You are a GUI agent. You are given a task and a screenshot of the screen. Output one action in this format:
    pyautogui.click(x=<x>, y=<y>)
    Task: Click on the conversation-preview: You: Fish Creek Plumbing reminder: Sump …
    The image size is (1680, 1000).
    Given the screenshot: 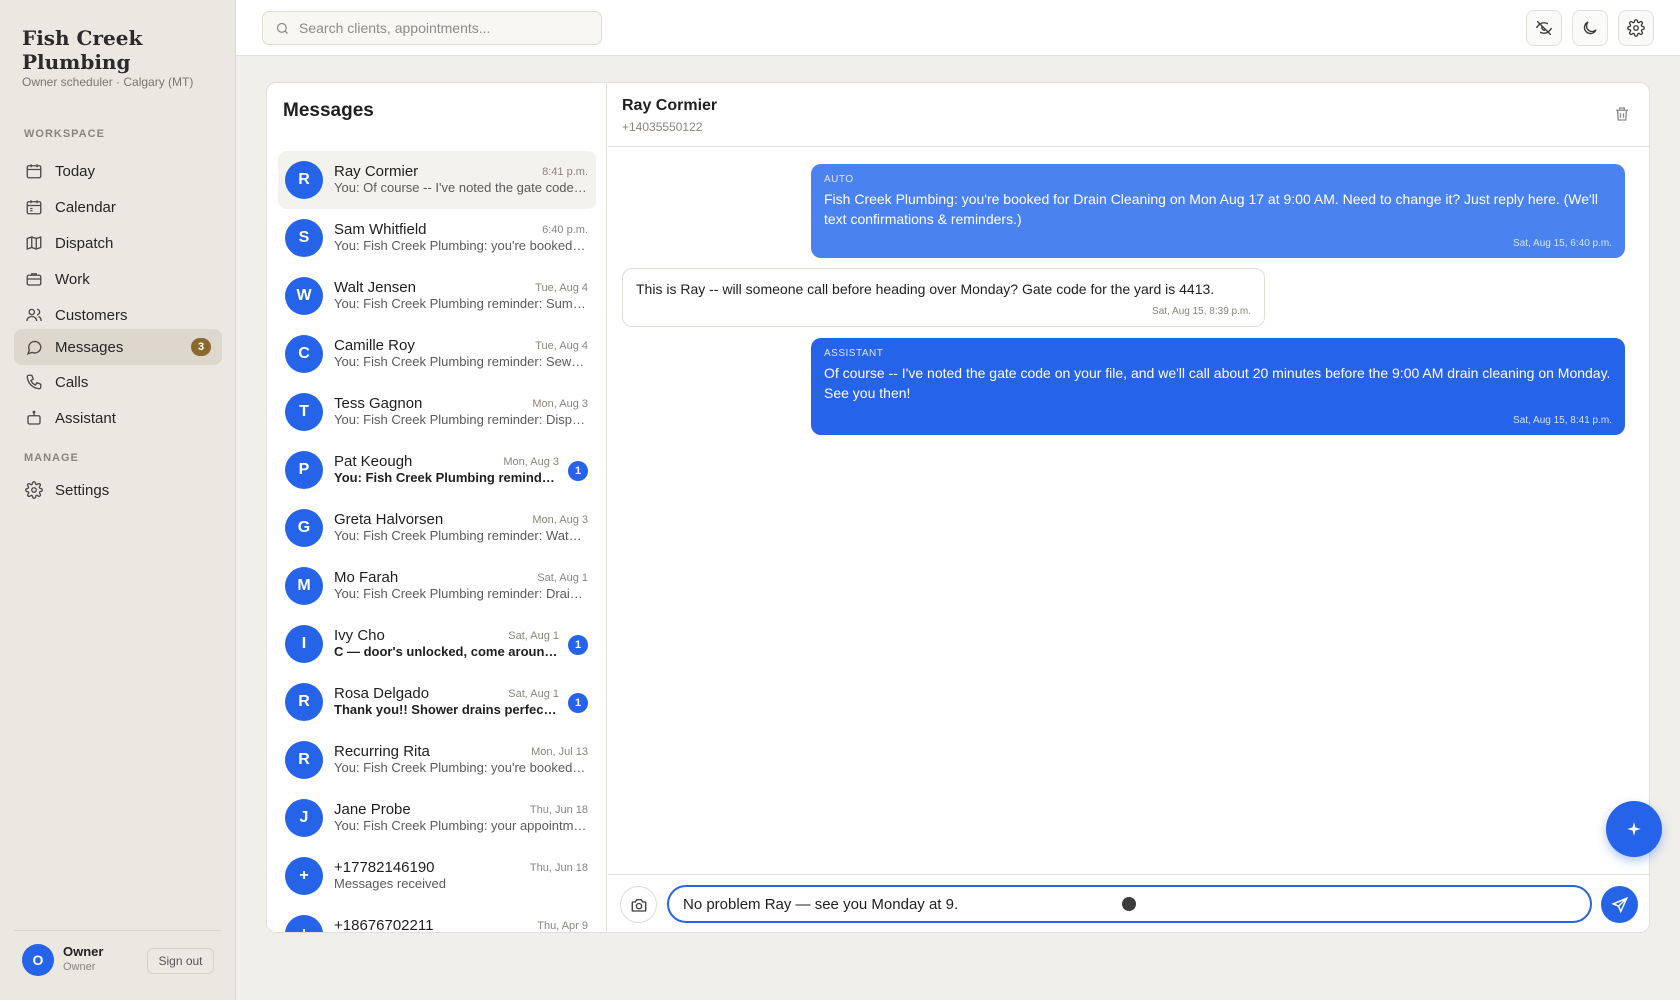 What is the action you would take?
    pyautogui.click(x=461, y=303)
    